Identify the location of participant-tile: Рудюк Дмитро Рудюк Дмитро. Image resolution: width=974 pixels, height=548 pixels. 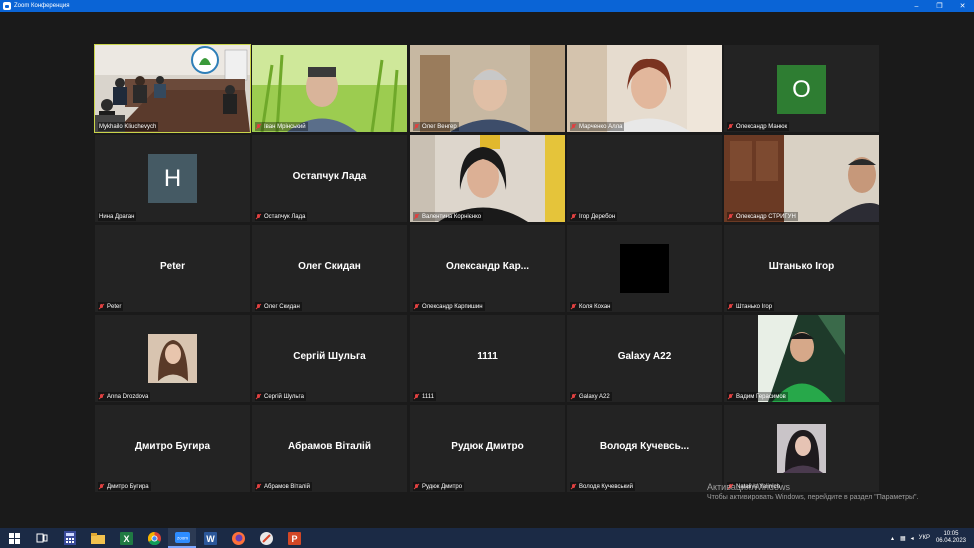
(487, 448).